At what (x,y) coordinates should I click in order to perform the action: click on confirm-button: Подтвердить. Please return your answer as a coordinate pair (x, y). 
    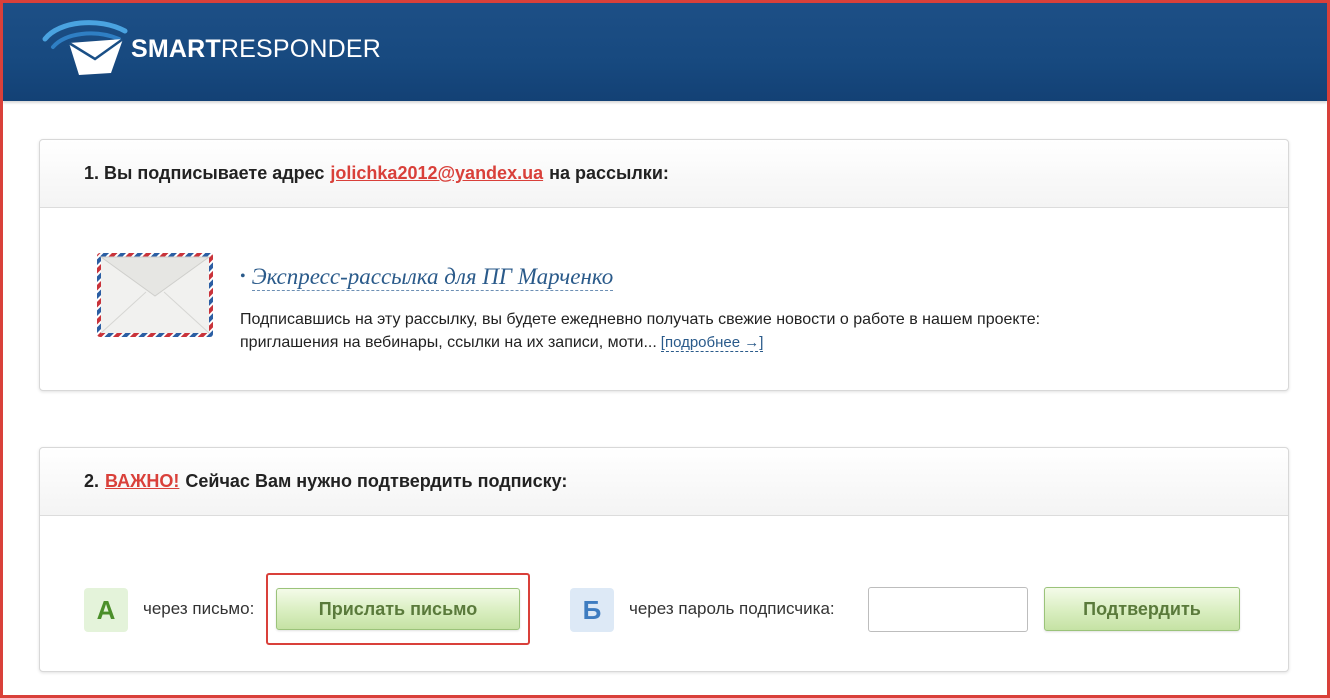
    Looking at the image, I should click on (1142, 609).